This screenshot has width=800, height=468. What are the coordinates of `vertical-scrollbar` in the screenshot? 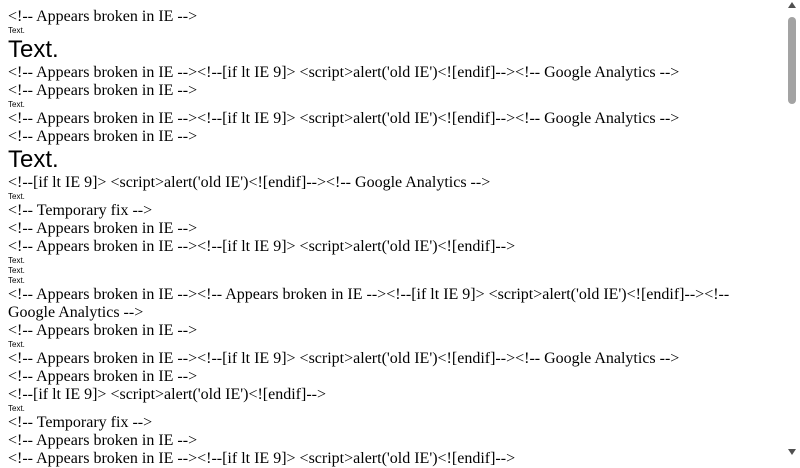 It's located at (792, 230).